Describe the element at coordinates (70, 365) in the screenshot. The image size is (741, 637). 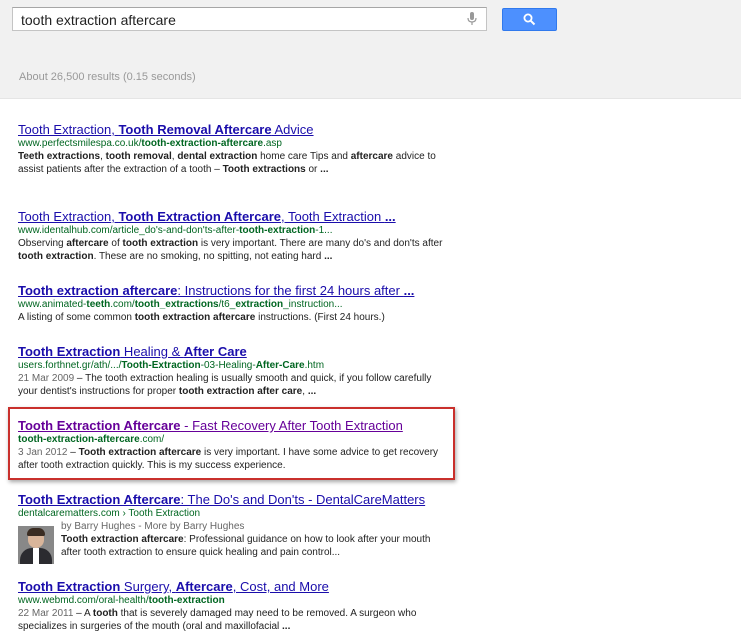
I see `text-run: users.forthnet.gr/ath/.../` at that location.